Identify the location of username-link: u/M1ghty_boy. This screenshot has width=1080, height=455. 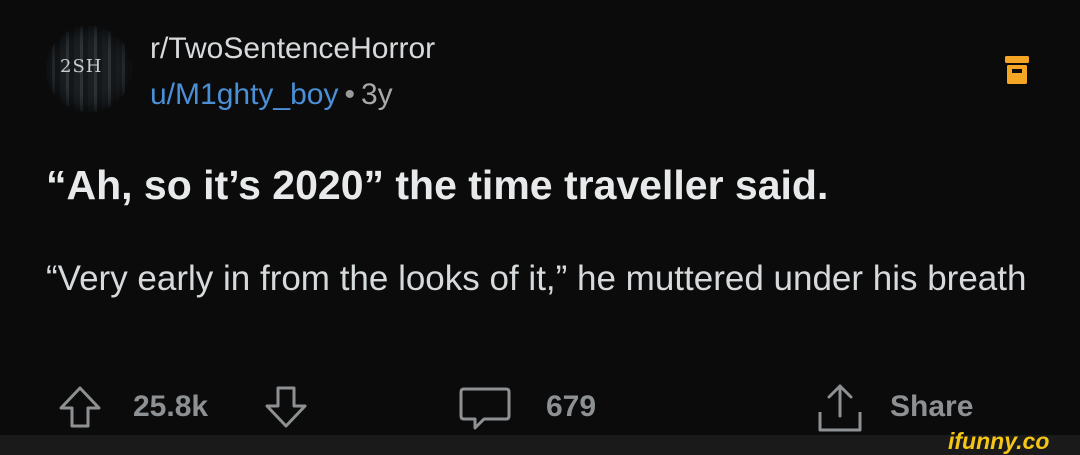
(244, 94).